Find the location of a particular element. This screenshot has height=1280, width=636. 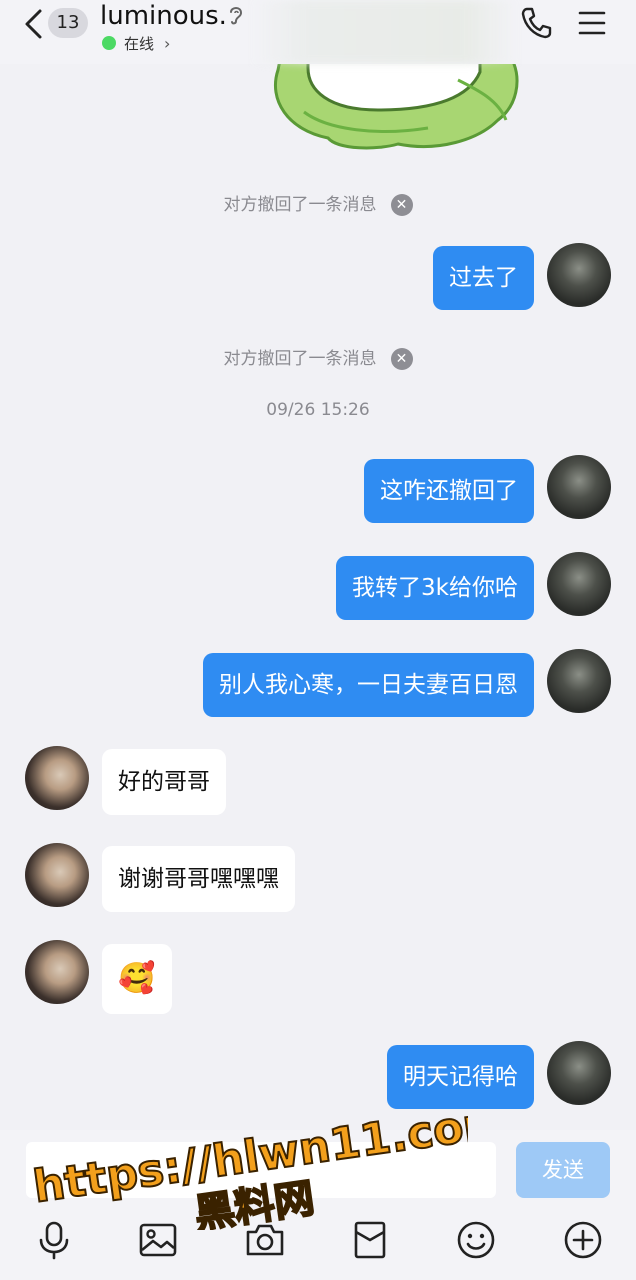

phone-icon is located at coordinates (536, 23).